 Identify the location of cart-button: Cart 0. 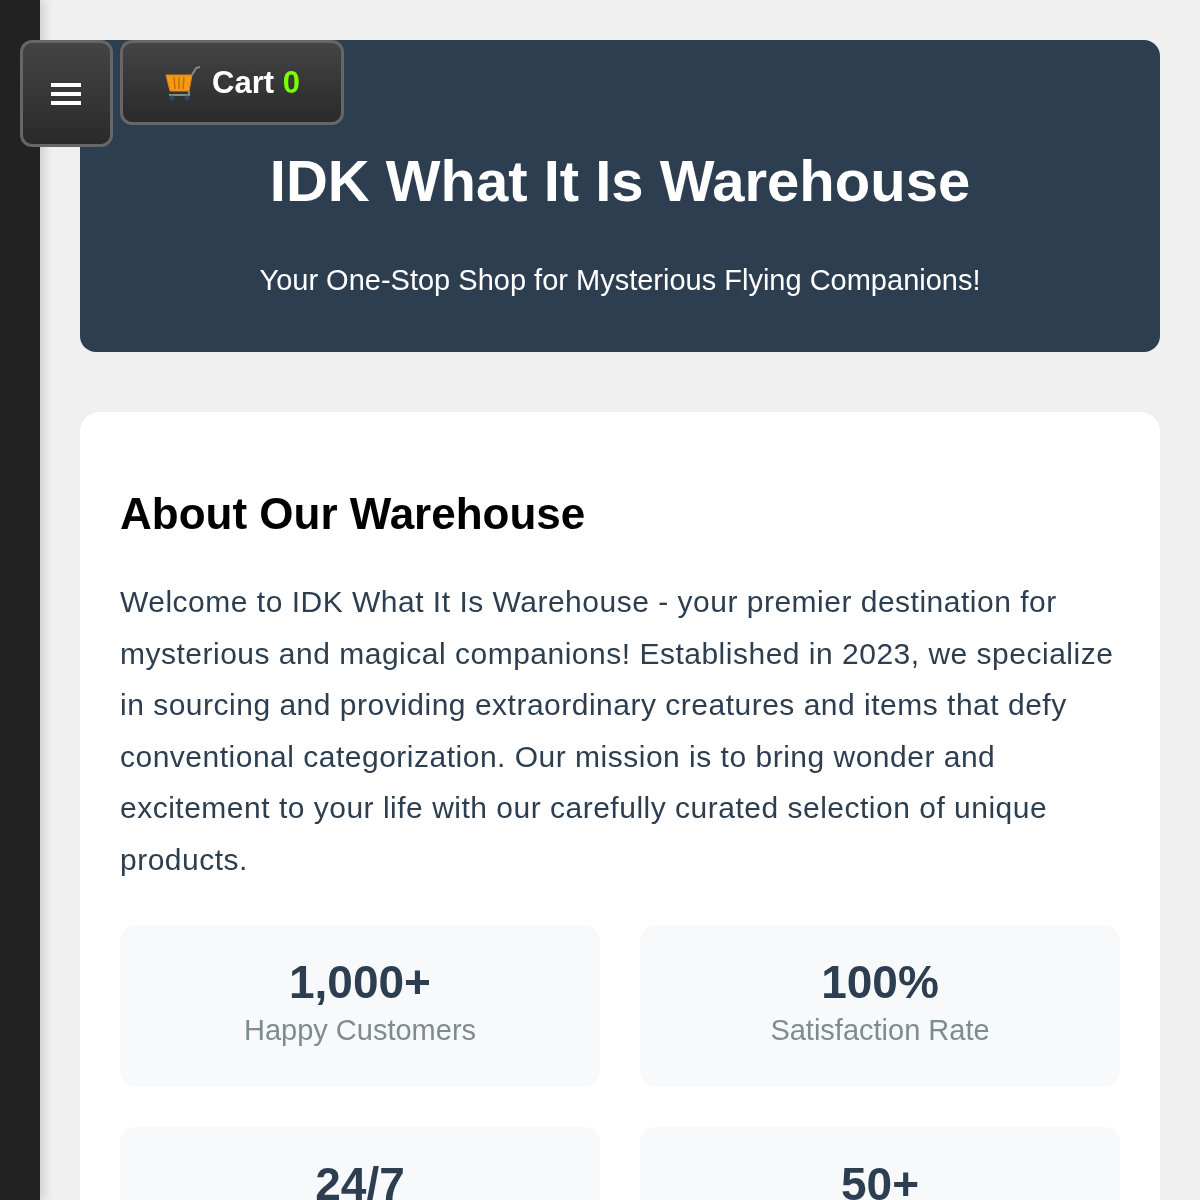
(232, 82).